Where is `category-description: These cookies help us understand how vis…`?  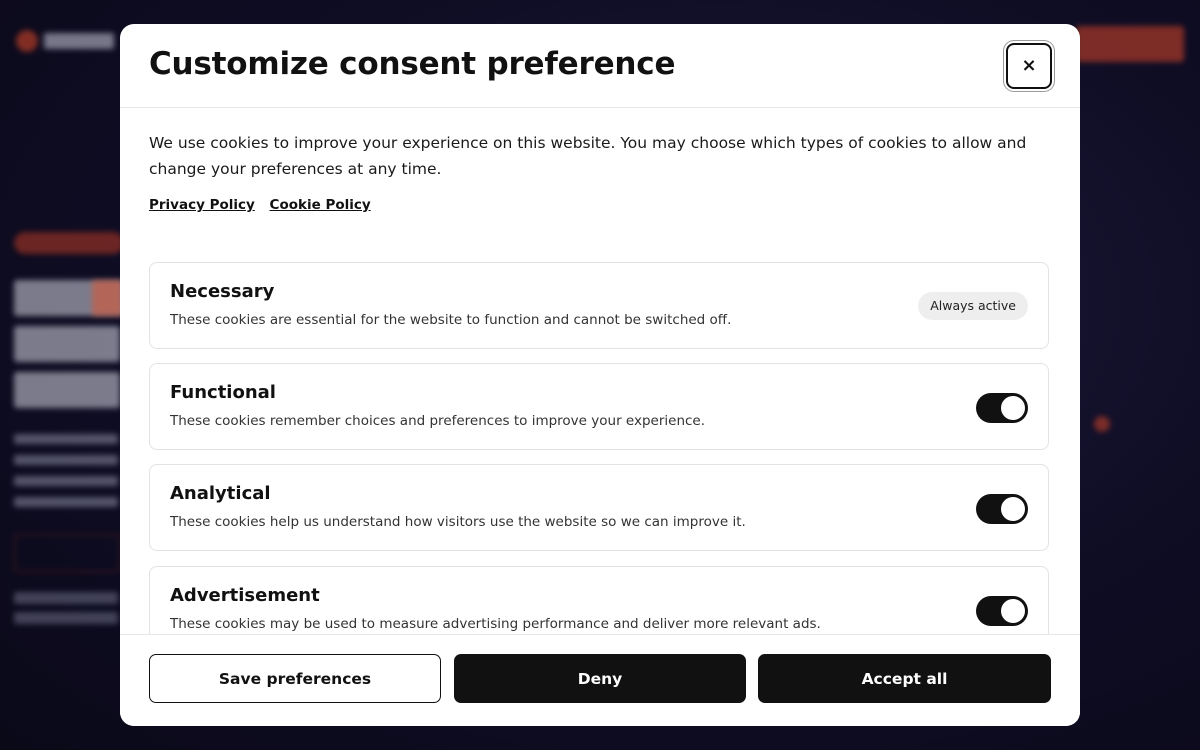 category-description: These cookies help us understand how vis… is located at coordinates (458, 522).